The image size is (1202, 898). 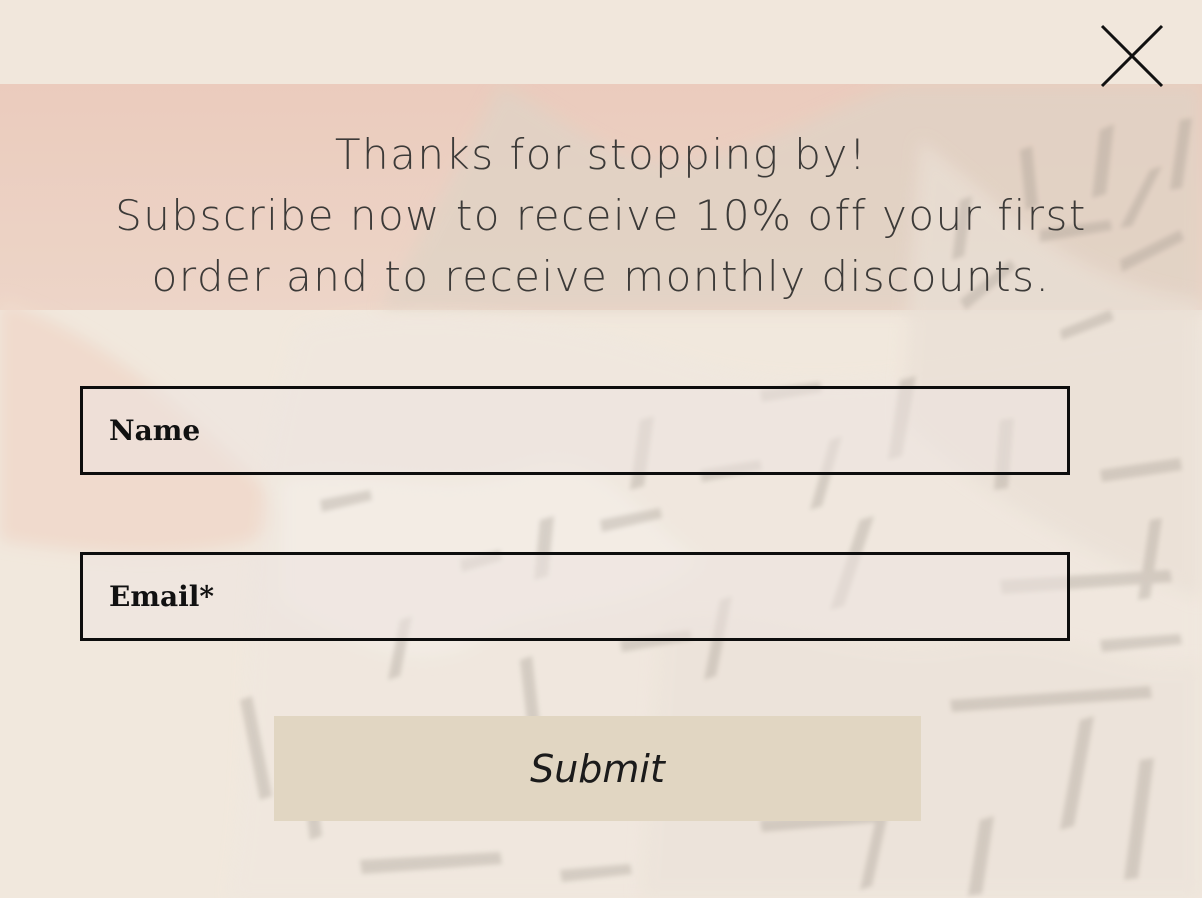 I want to click on name-input, so click(x=575, y=430).